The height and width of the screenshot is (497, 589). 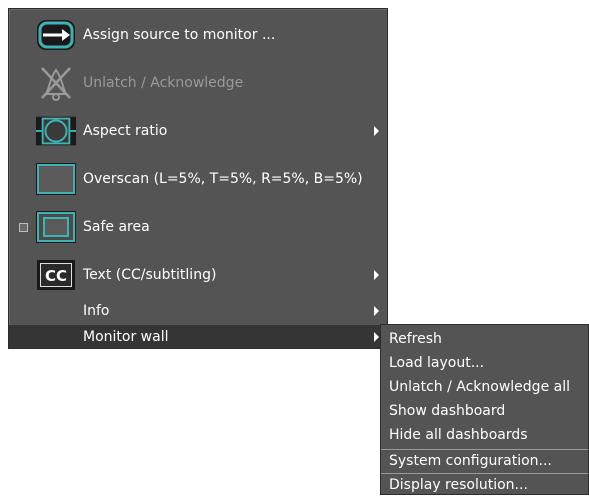 I want to click on menu-item-label: Monitor wall, so click(x=126, y=336).